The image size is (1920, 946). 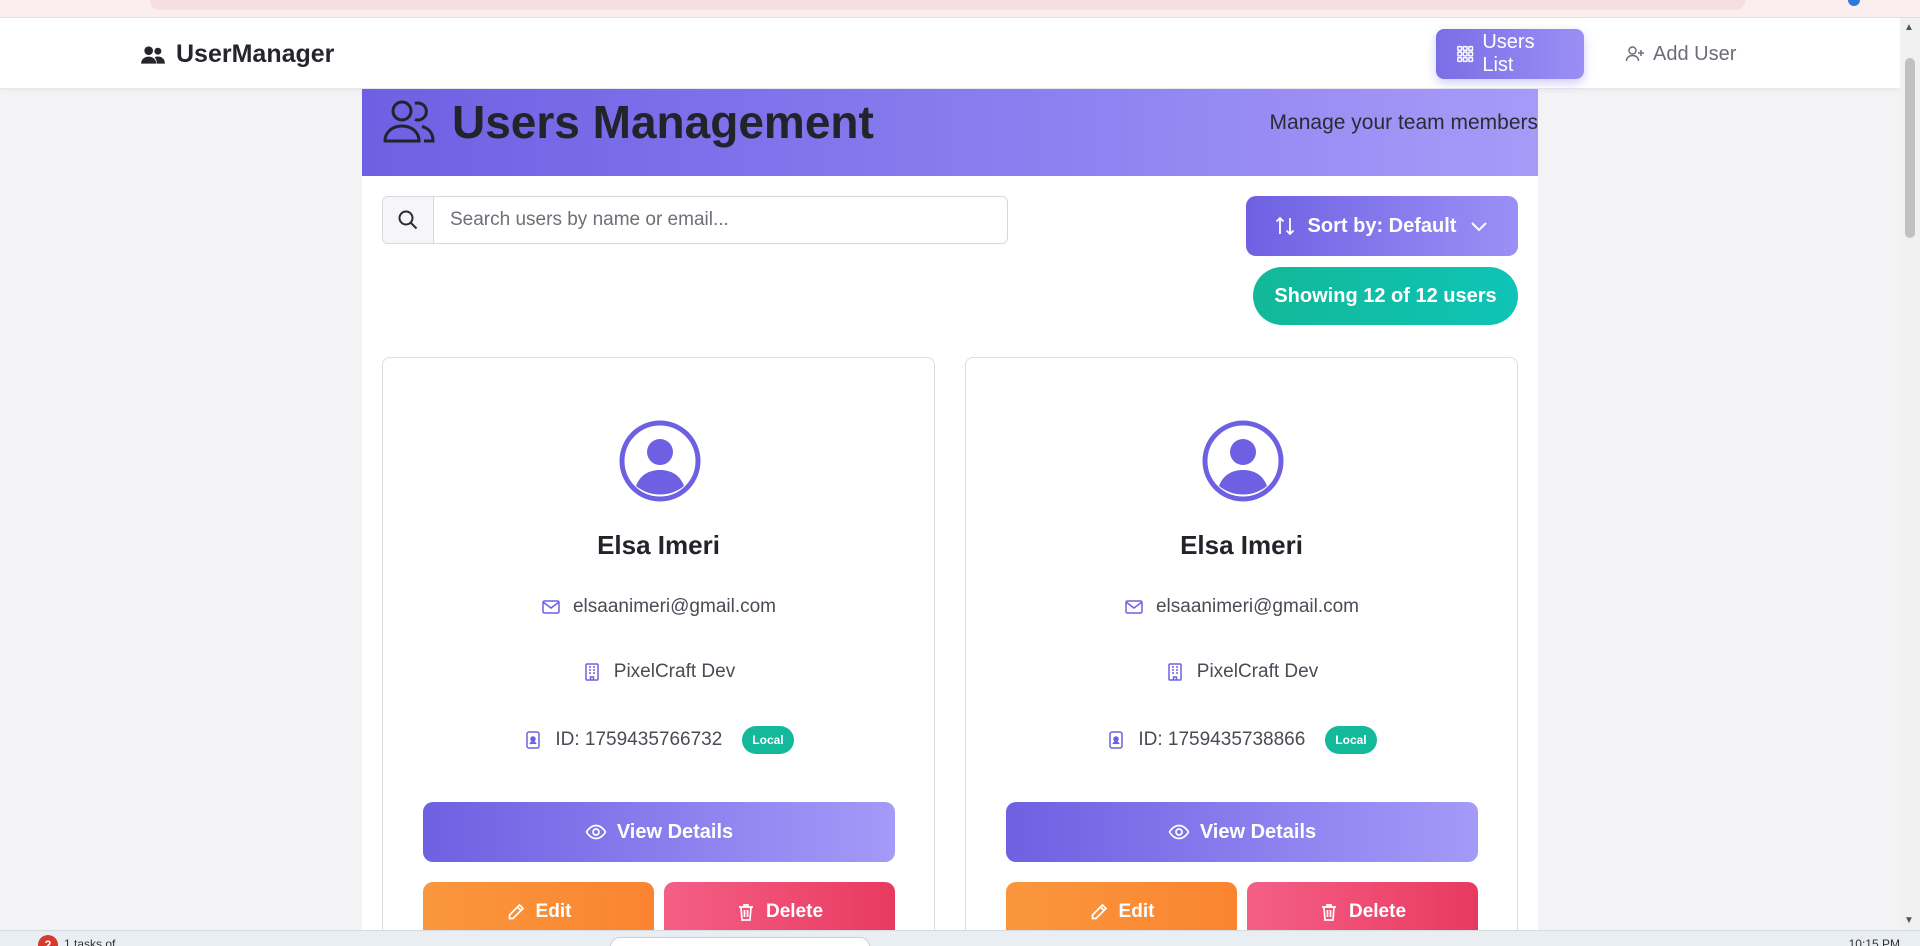 What do you see at coordinates (1910, 148) in the screenshot?
I see `scroll-thumb` at bounding box center [1910, 148].